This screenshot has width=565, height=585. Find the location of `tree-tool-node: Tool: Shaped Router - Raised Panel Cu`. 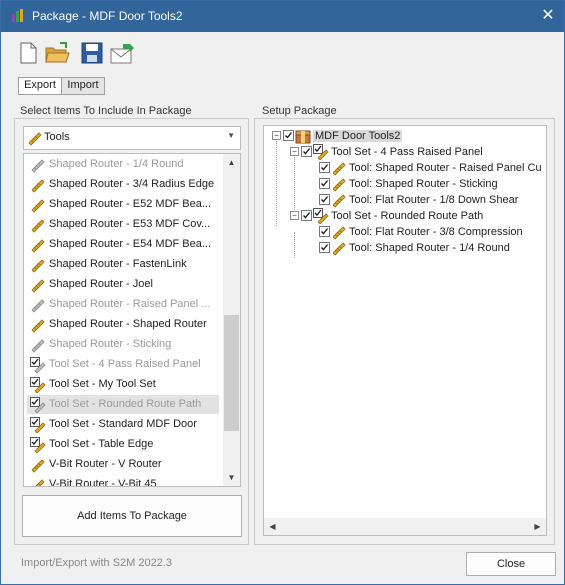

tree-tool-node: Tool: Shaped Router - Raised Panel Cu is located at coordinates (405, 168).